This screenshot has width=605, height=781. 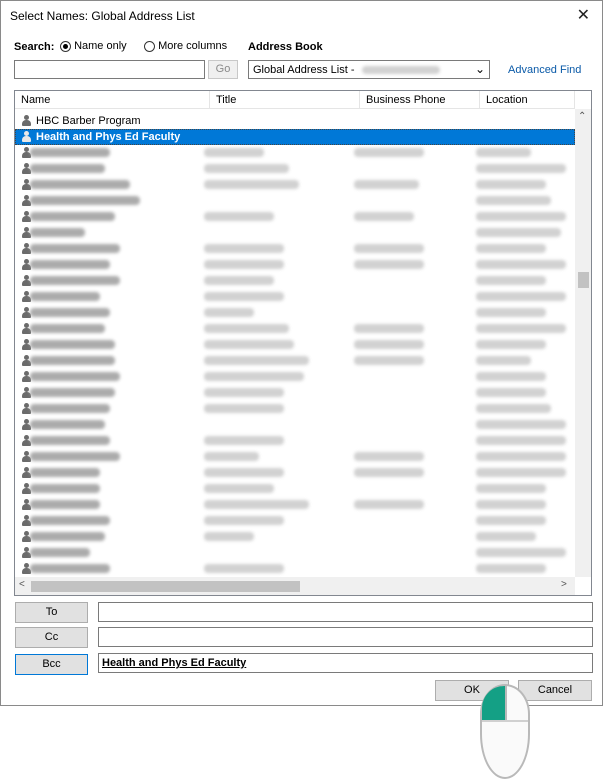 I want to click on column-header-business-phone: Business Phone, so click(x=420, y=100).